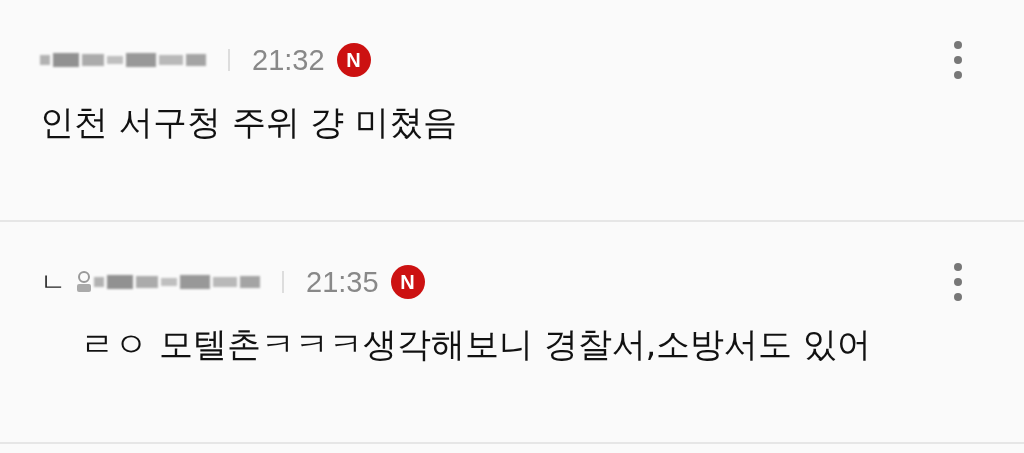 Image resolution: width=1024 pixels, height=453 pixels. Describe the element at coordinates (476, 344) in the screenshot. I see `comment-text: ㄹㅇ 모텔촌ㅋㅋㅋ생각해보니 경찰서,소방서도 있어` at that location.